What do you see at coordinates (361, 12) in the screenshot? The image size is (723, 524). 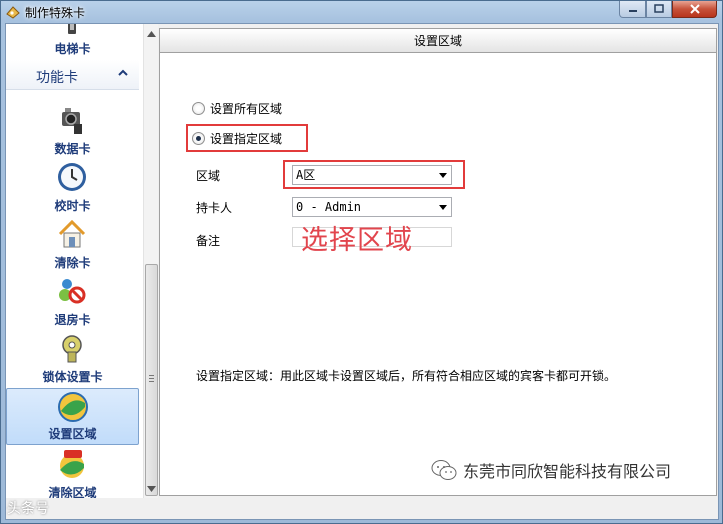 I see `title-bar: 制作特殊卡` at bounding box center [361, 12].